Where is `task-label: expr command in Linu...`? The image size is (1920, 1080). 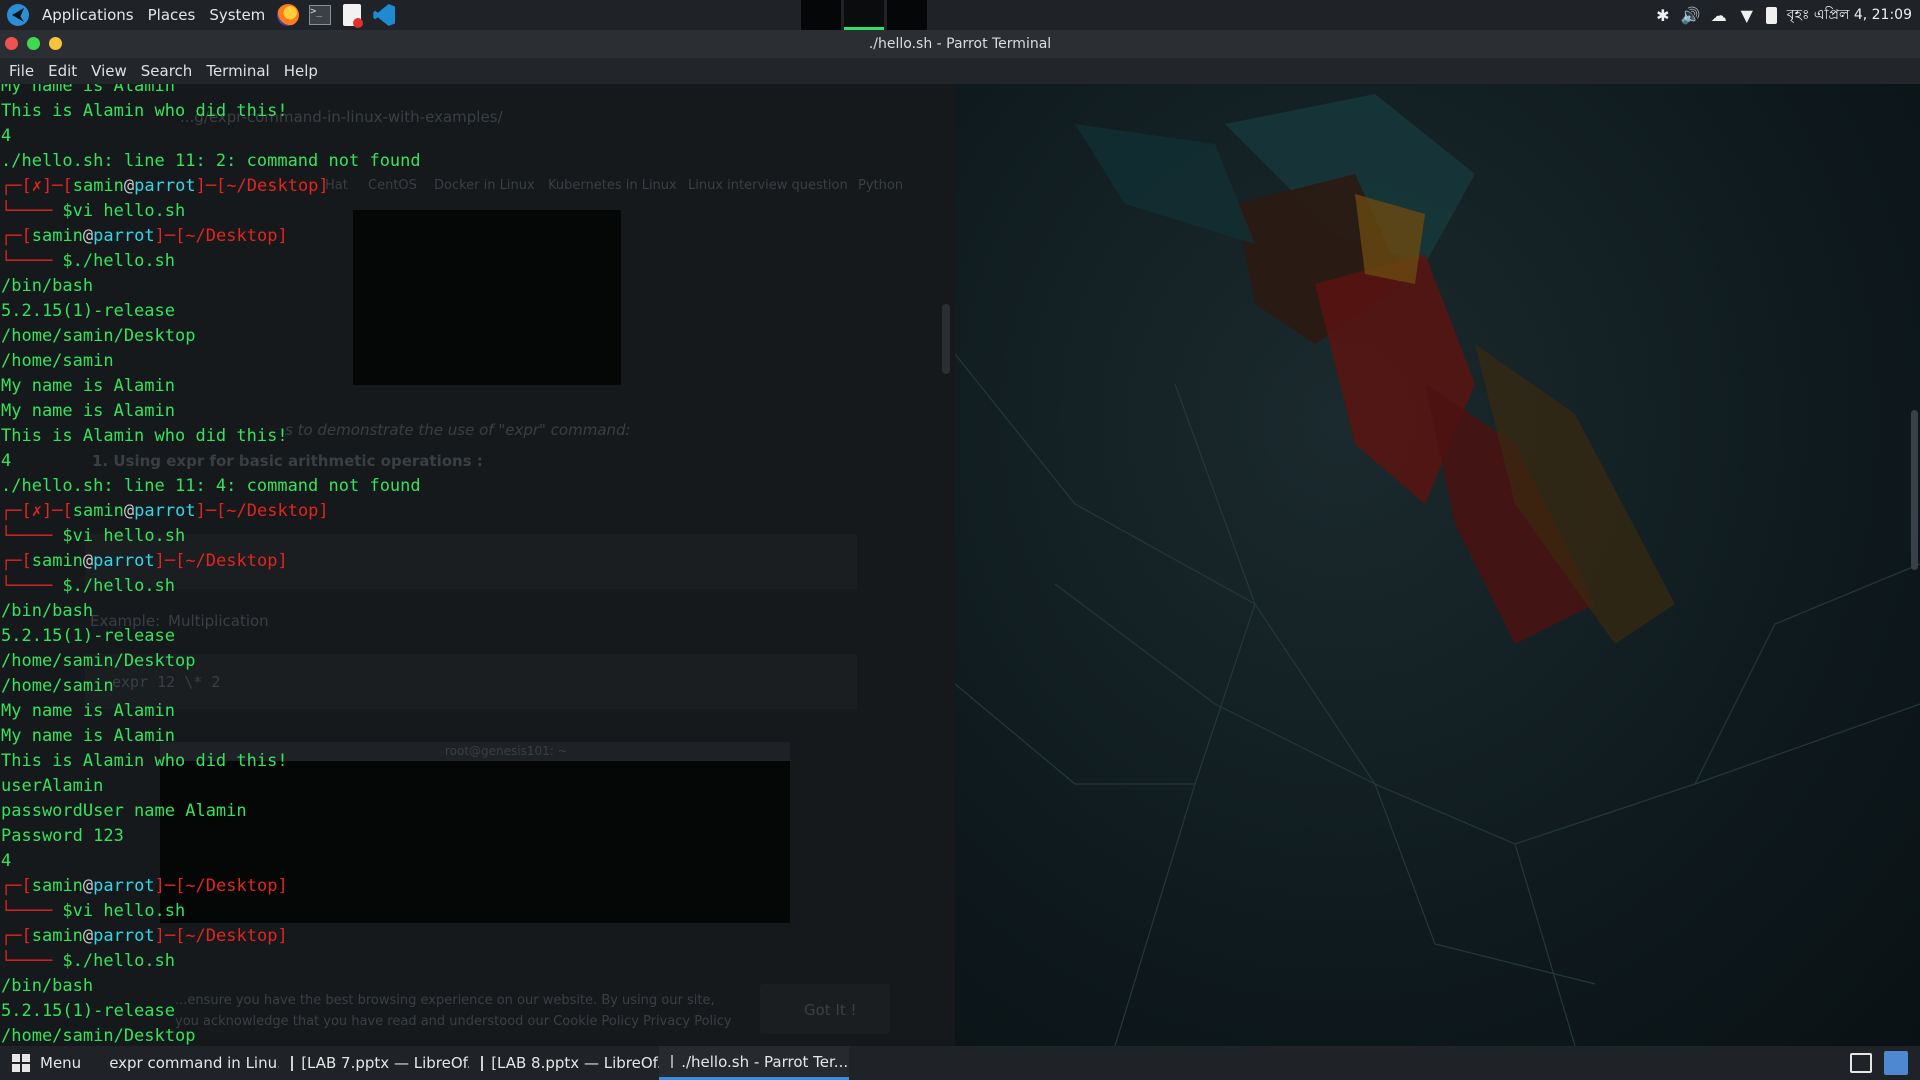 task-label: expr command in Linu... is located at coordinates (194, 1063).